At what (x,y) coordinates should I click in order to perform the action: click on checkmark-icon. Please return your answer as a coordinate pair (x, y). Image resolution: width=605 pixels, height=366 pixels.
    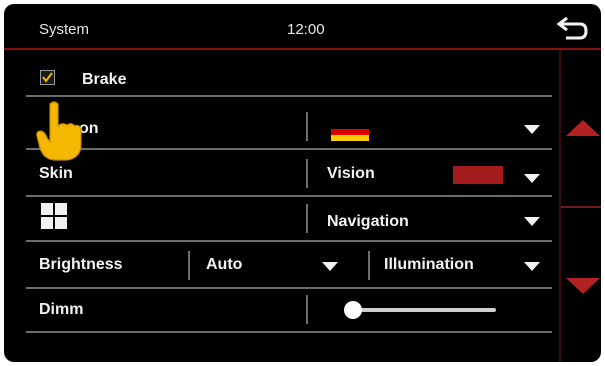
    Looking at the image, I should click on (47, 77).